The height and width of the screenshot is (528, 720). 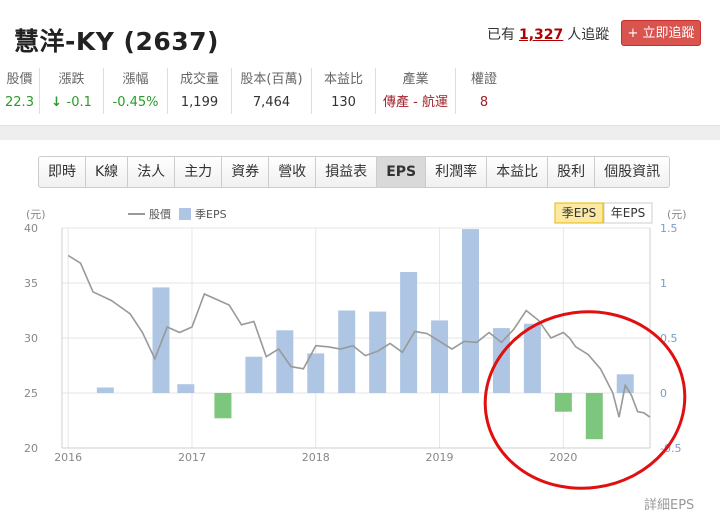 I want to click on left-axis-unit: (元), so click(x=36, y=214).